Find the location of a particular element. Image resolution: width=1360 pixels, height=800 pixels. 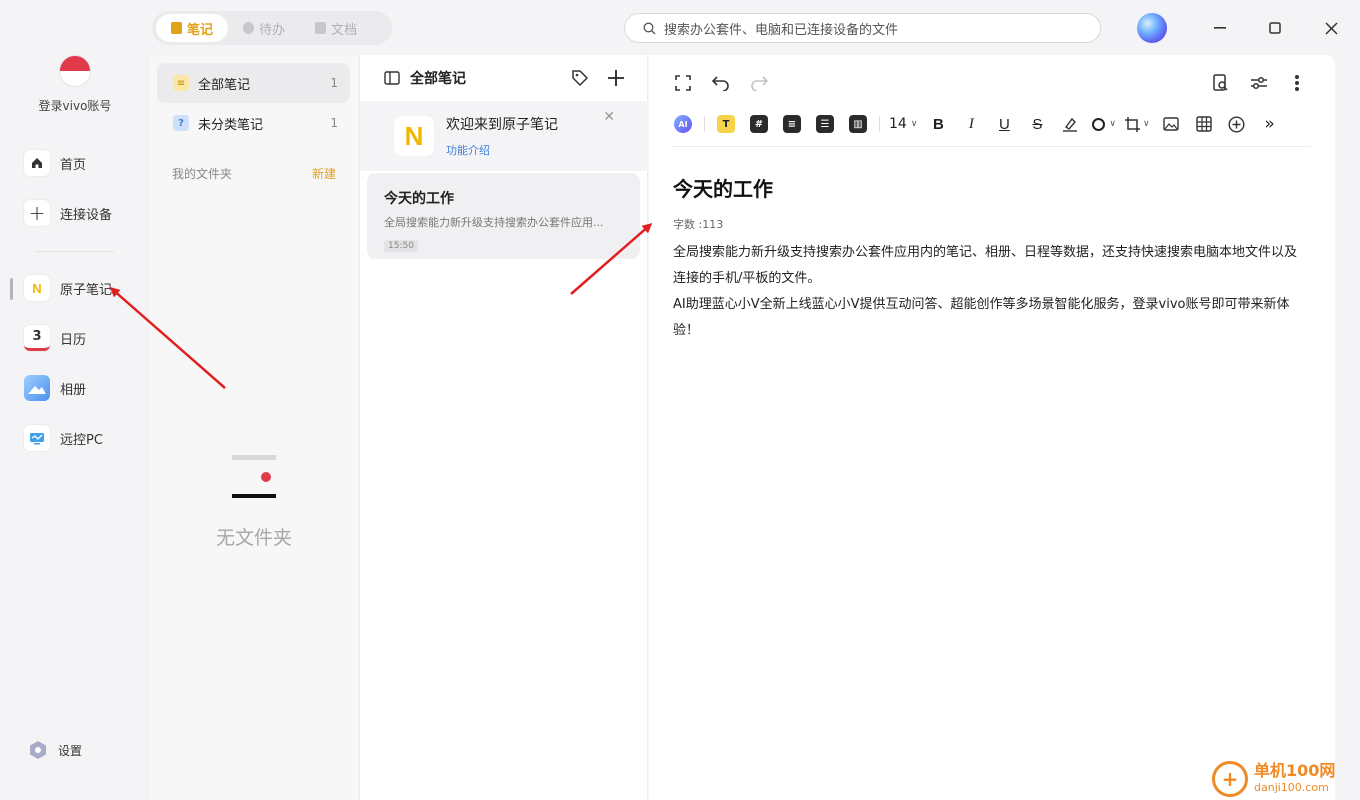

highlight-icon is located at coordinates (1070, 124).